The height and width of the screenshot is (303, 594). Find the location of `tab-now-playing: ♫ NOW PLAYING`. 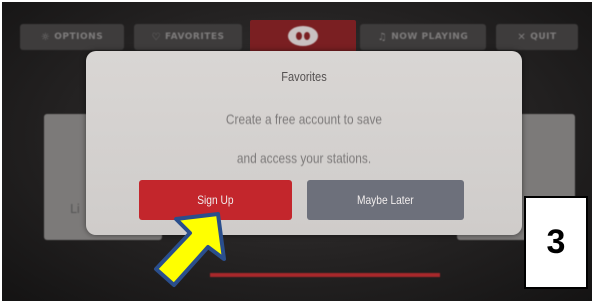

tab-now-playing: ♫ NOW PLAYING is located at coordinates (423, 37).